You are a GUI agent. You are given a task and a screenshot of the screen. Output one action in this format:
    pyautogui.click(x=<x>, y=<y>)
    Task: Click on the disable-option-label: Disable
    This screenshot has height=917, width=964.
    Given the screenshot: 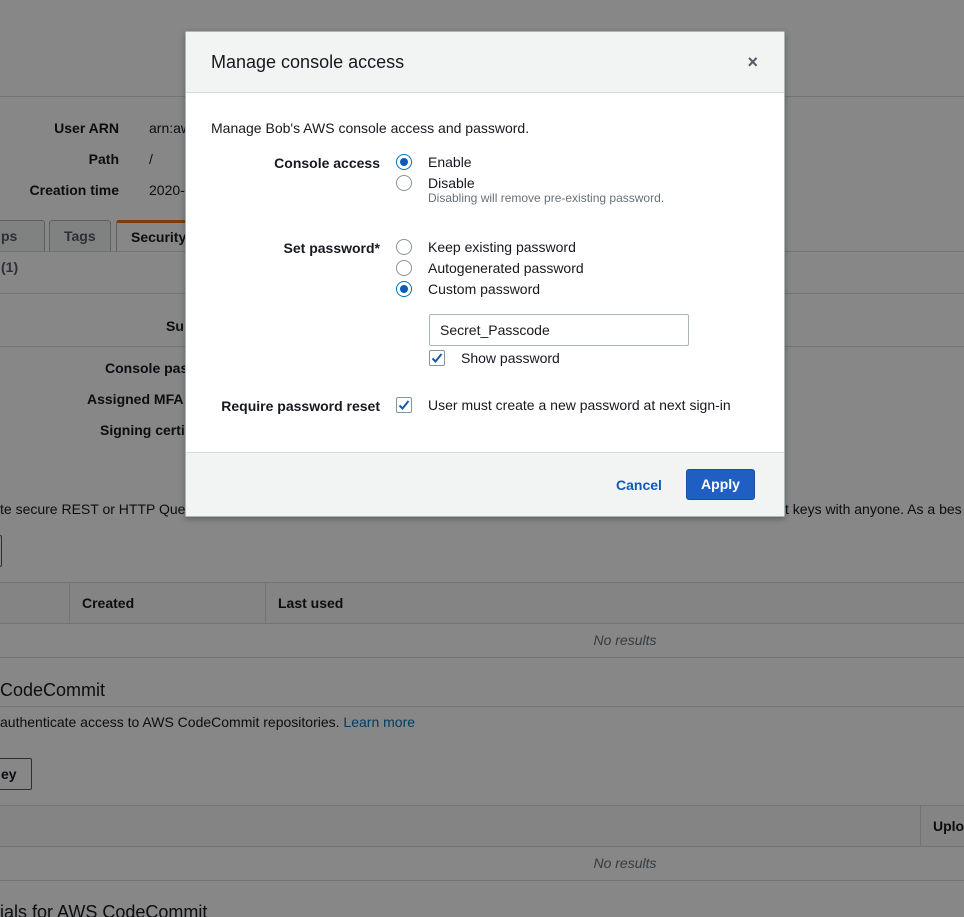 What is the action you would take?
    pyautogui.click(x=451, y=183)
    